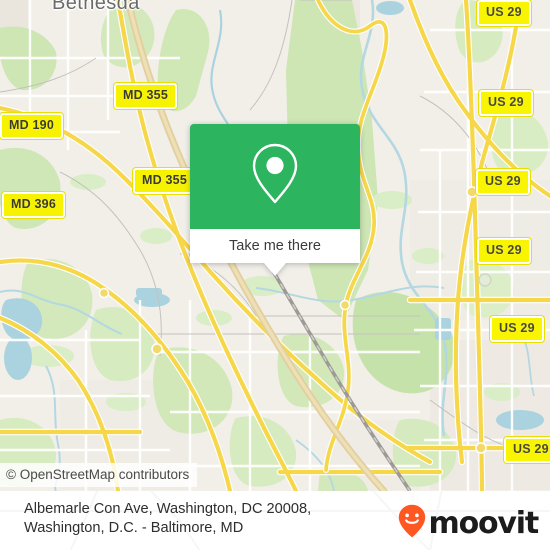 The width and height of the screenshot is (550, 550). Describe the element at coordinates (504, 13) in the screenshot. I see `shield-us-29-1: US 29` at that location.